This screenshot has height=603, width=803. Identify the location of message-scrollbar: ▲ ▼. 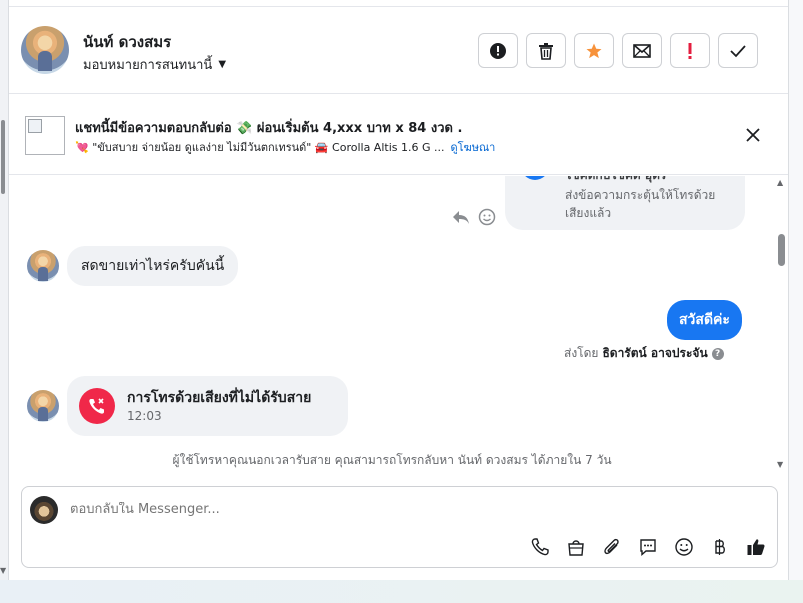
(781, 326).